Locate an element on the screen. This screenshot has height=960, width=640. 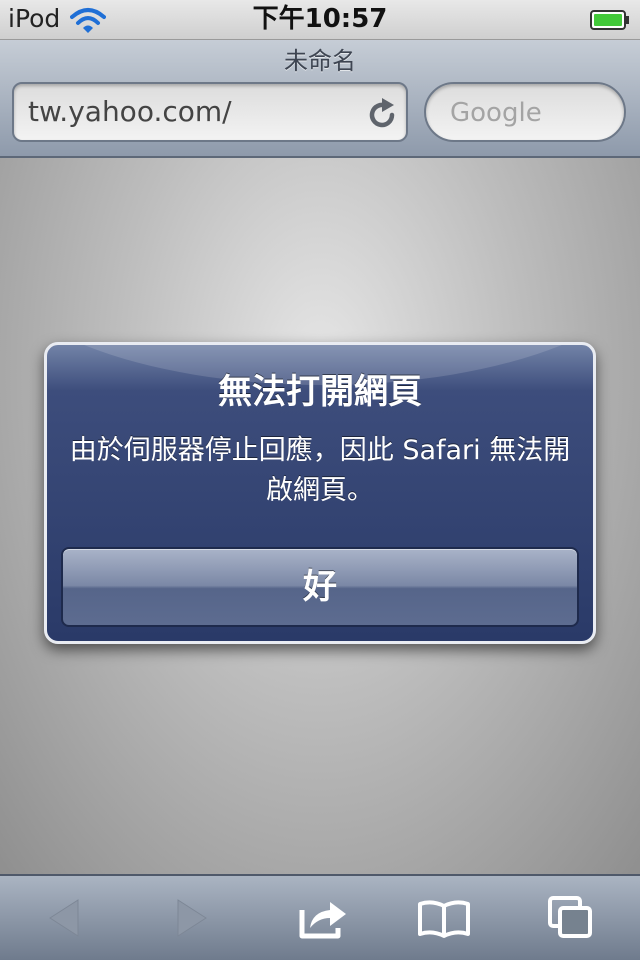
search-placeholder: Google is located at coordinates (496, 113).